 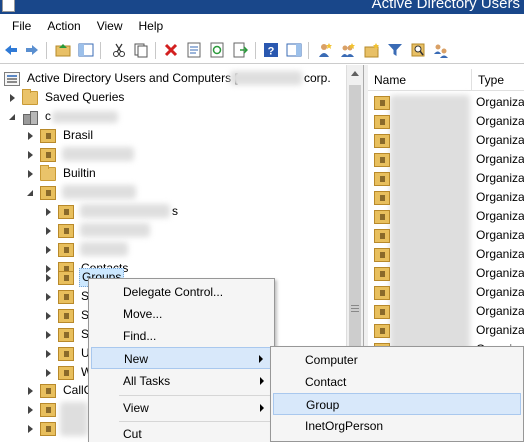 What do you see at coordinates (355, 73) in the screenshot?
I see `scroll-up-icon` at bounding box center [355, 73].